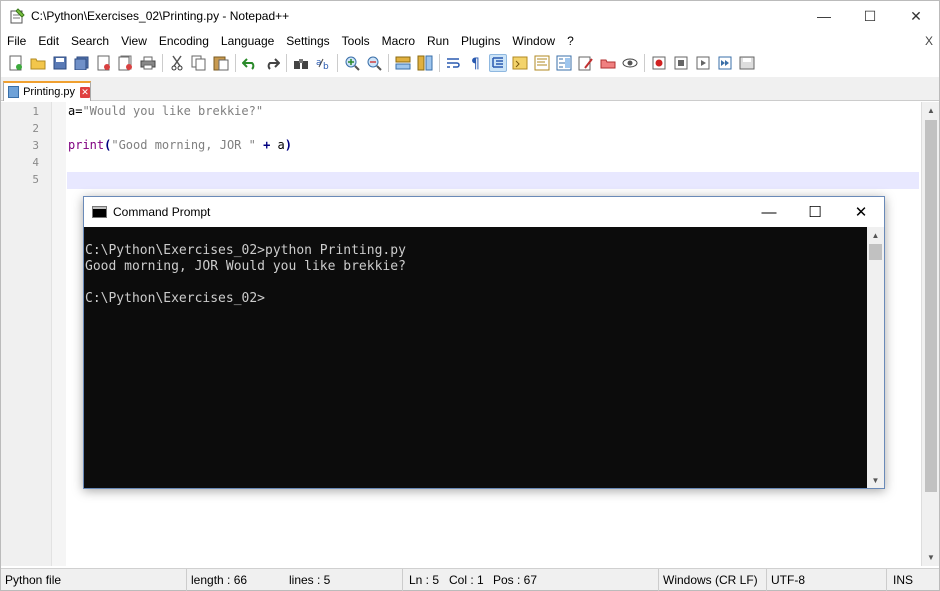 Image resolution: width=940 pixels, height=591 pixels. I want to click on npp-window-controls: — ☐ ✕, so click(870, 16).